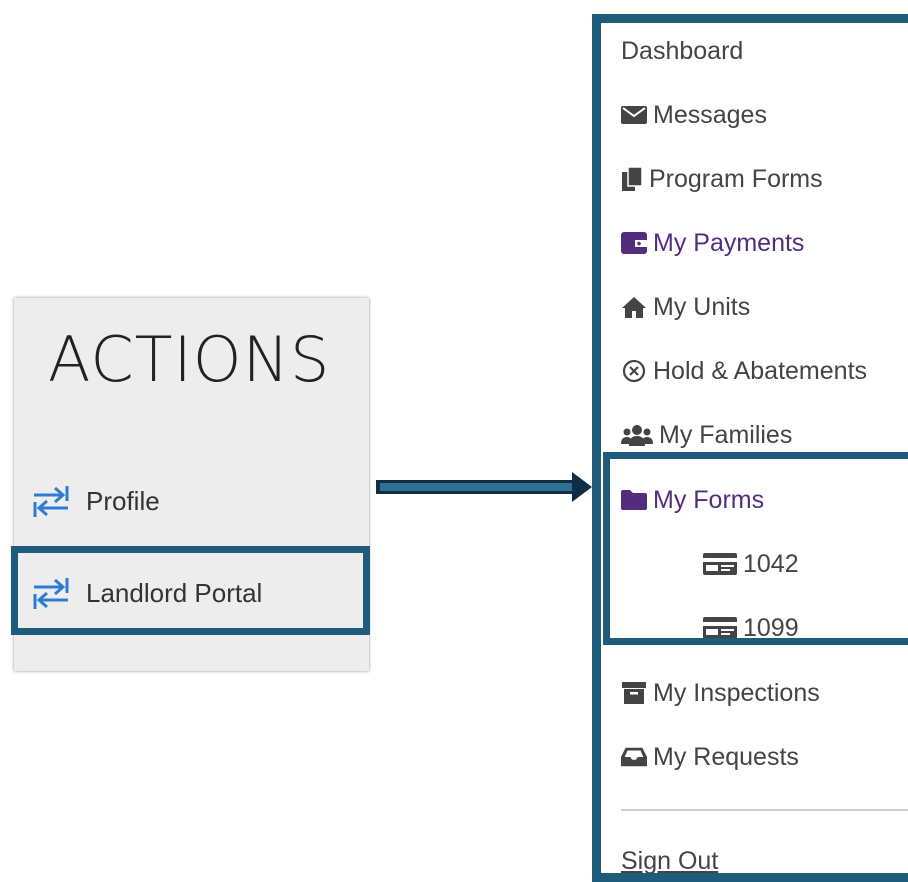  I want to click on menu-item-label: Program Forms, so click(736, 178).